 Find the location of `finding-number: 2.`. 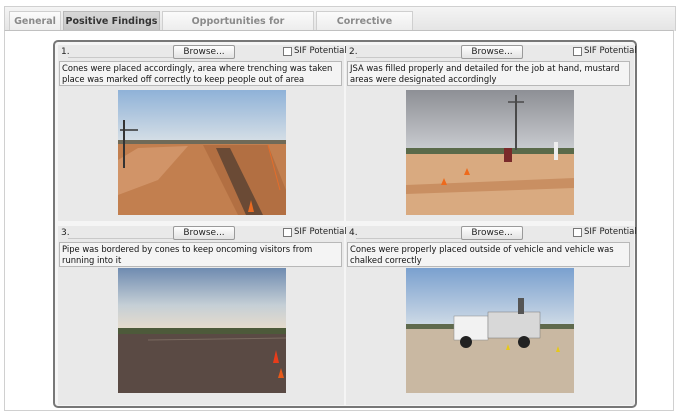

finding-number: 2. is located at coordinates (353, 52).